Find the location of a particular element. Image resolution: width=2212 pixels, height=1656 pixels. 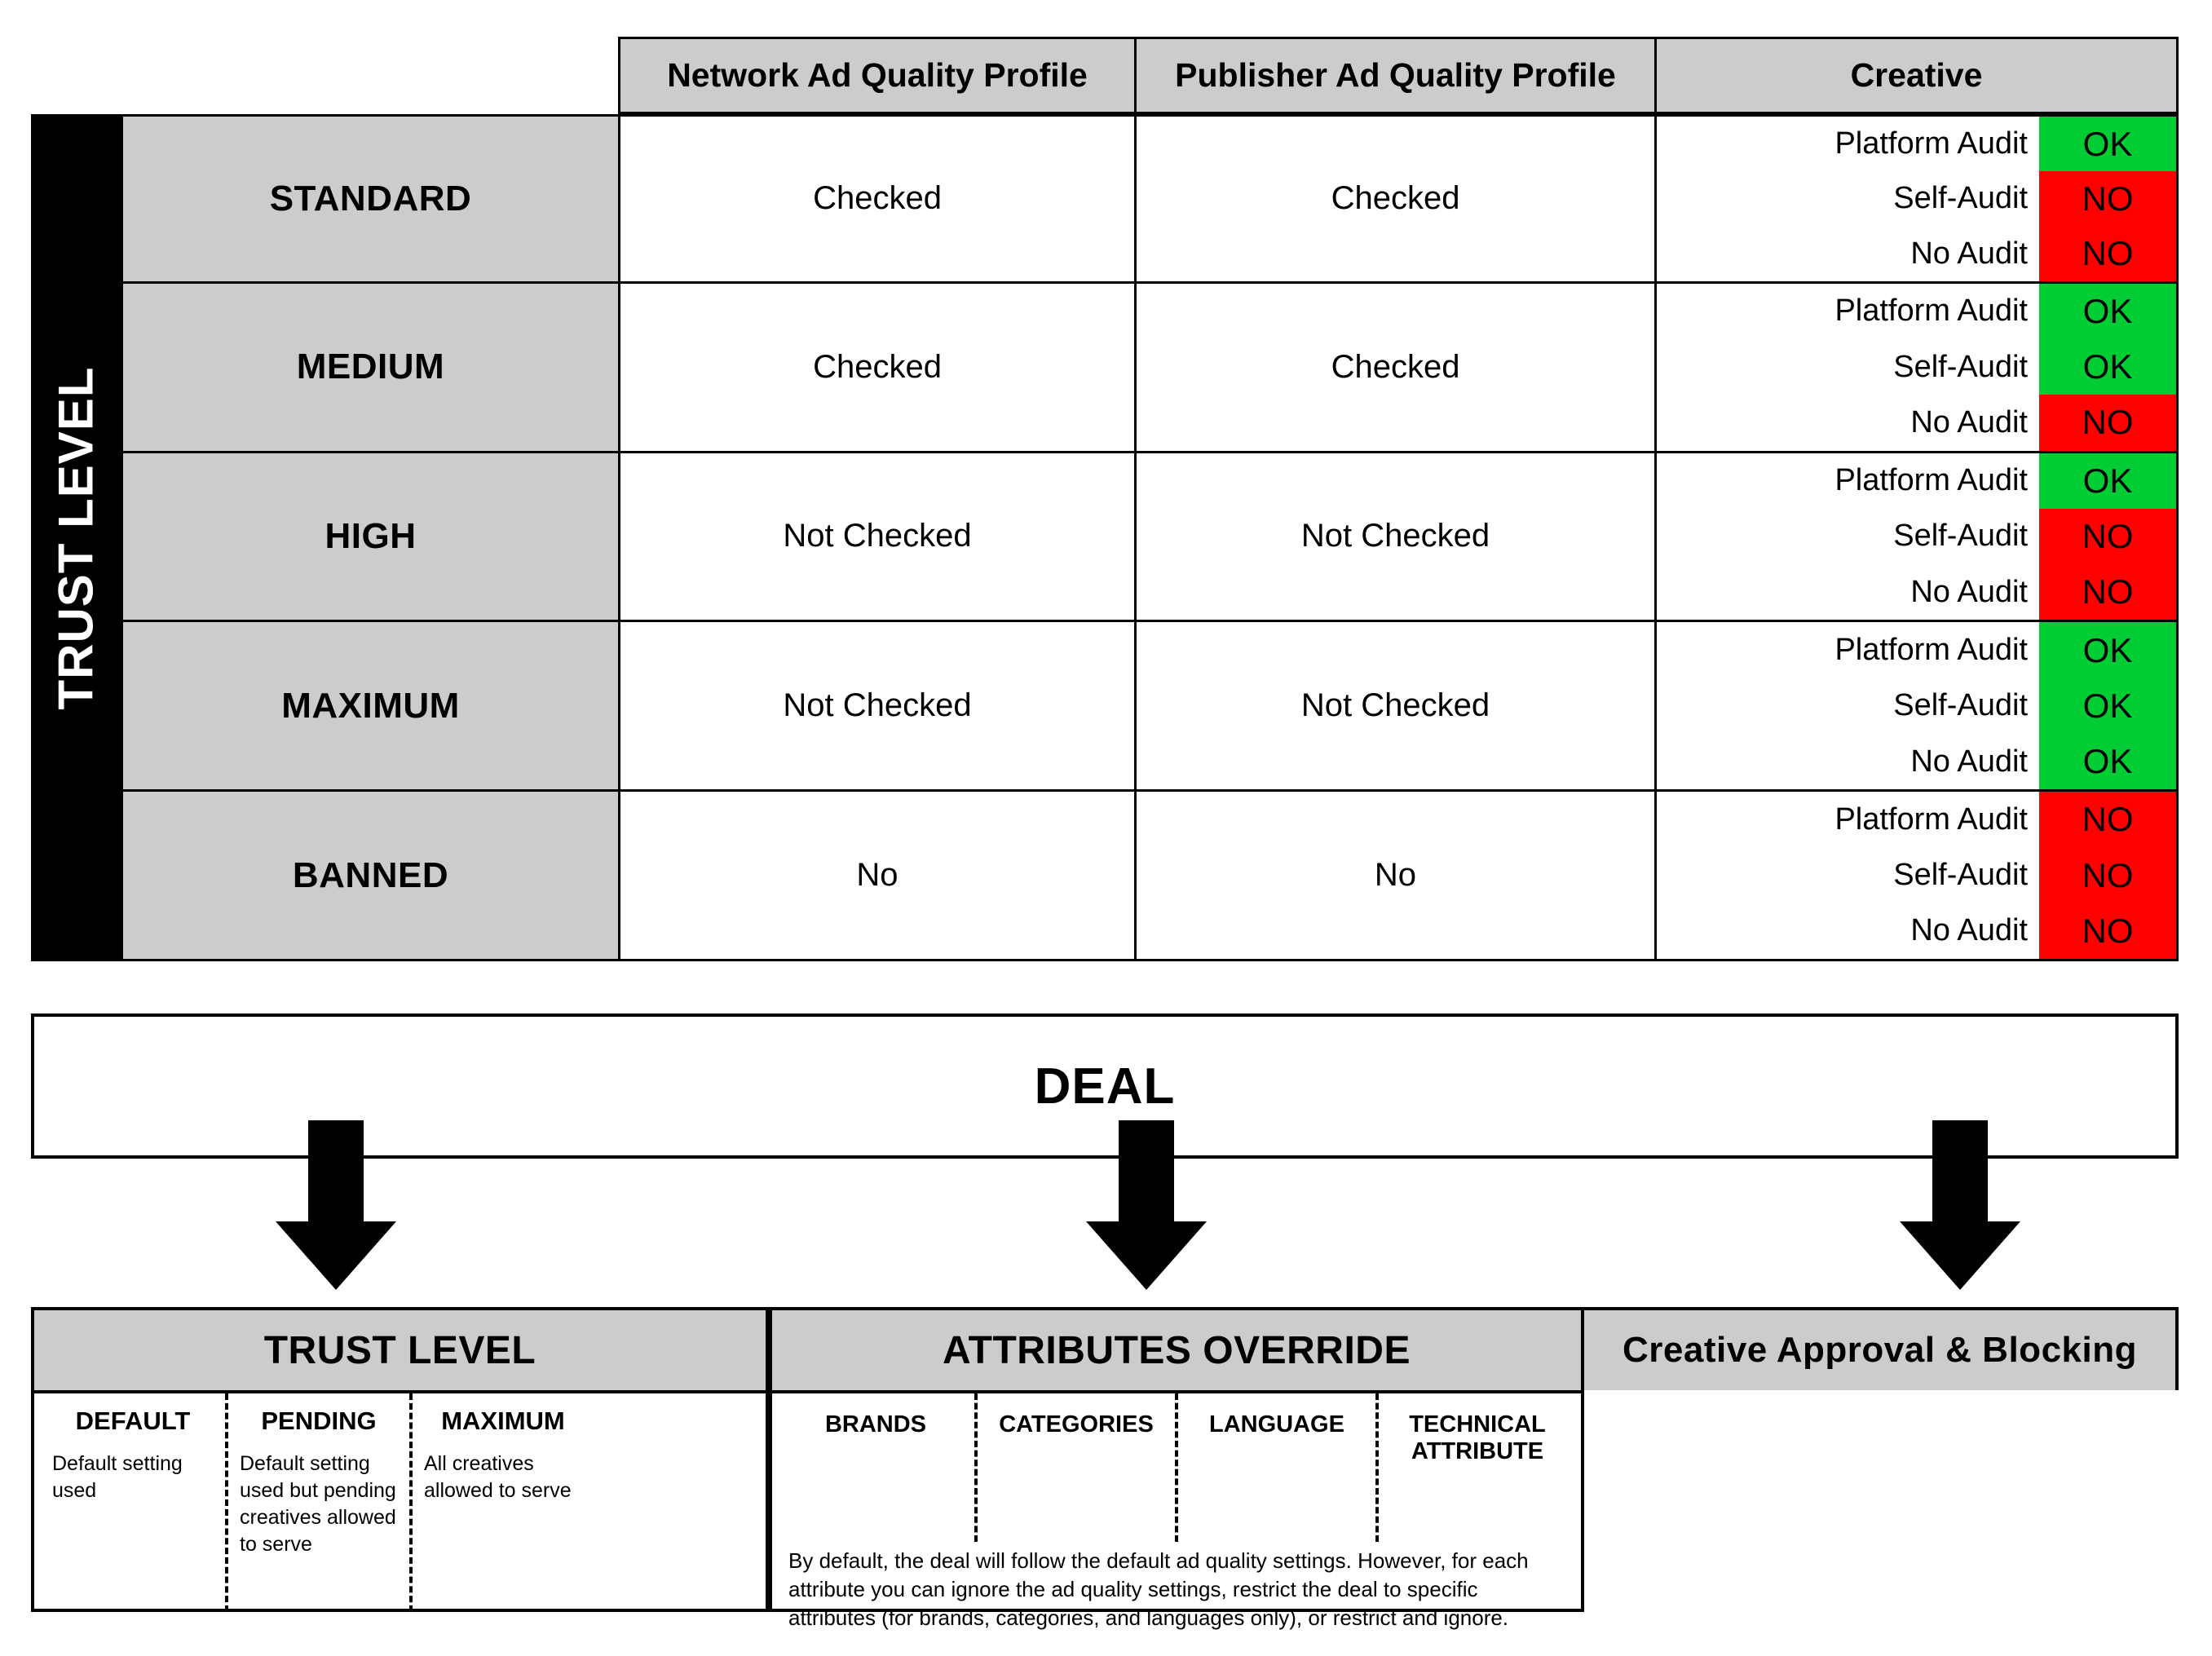

option-title: TECHNICAL ATTRIBUTE is located at coordinates (1477, 1438).